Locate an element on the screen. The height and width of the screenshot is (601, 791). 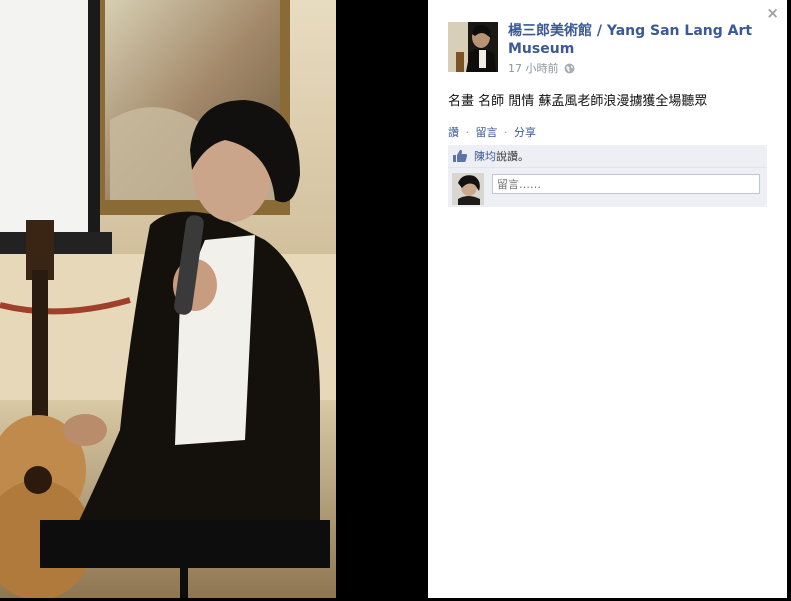
comment-composer is located at coordinates (607, 187).